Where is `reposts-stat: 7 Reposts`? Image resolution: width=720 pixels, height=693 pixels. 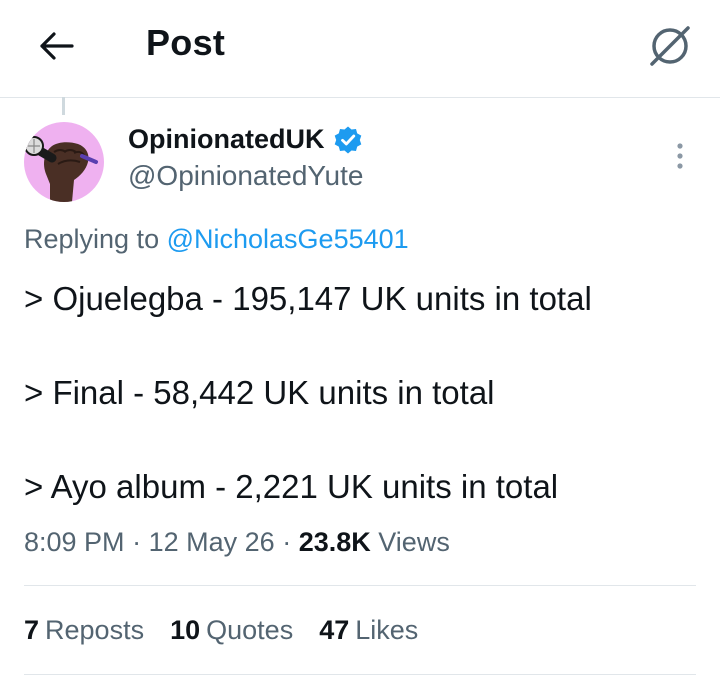 reposts-stat: 7 Reposts is located at coordinates (84, 630).